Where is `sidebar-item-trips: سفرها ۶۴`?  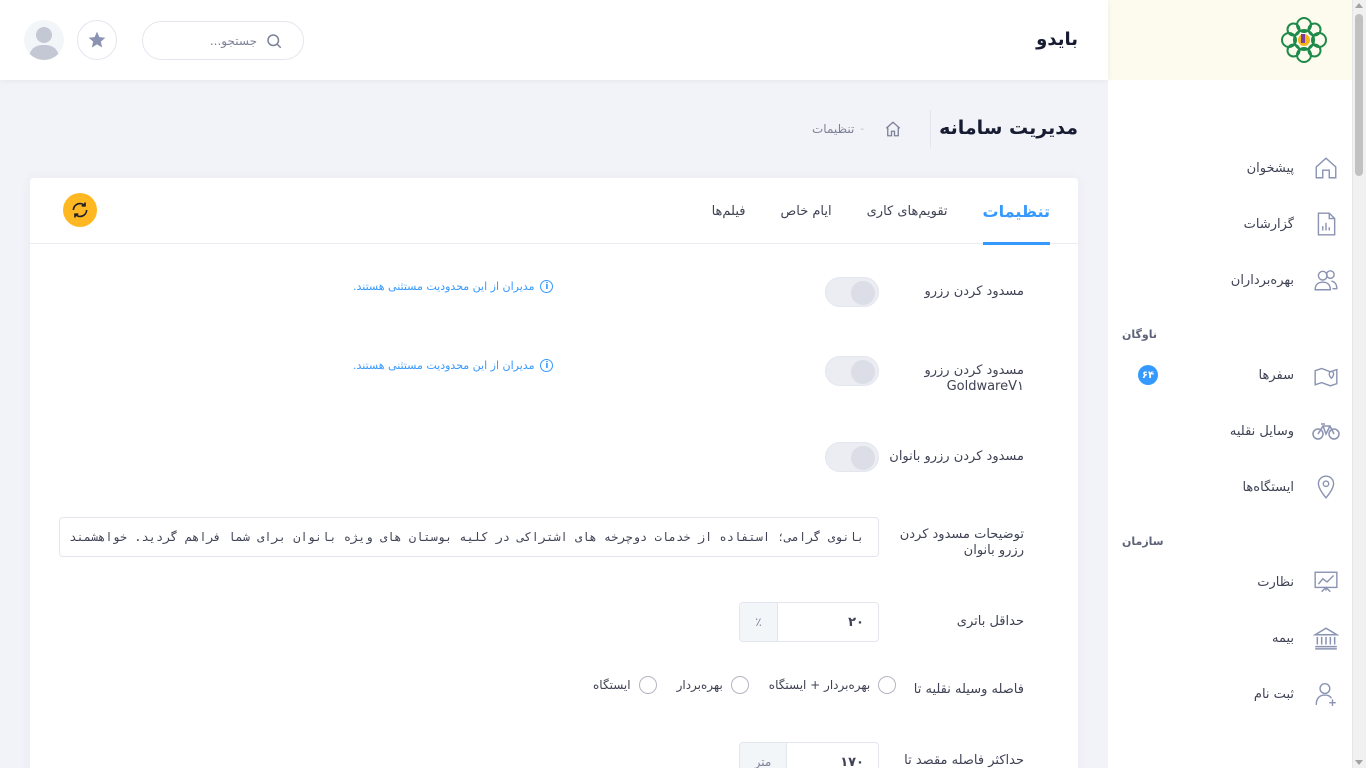 sidebar-item-trips: سفرها ۶۴ is located at coordinates (1230, 375).